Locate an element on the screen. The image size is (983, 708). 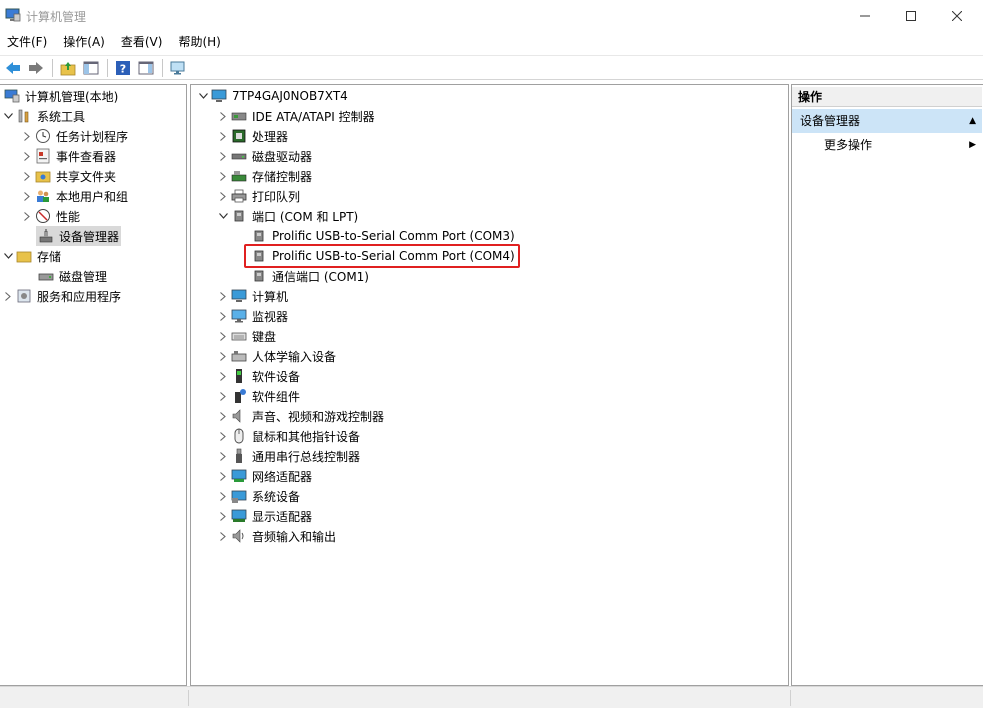
tree-item-local-users: 本地用户和组 is located at coordinates (75, 196).